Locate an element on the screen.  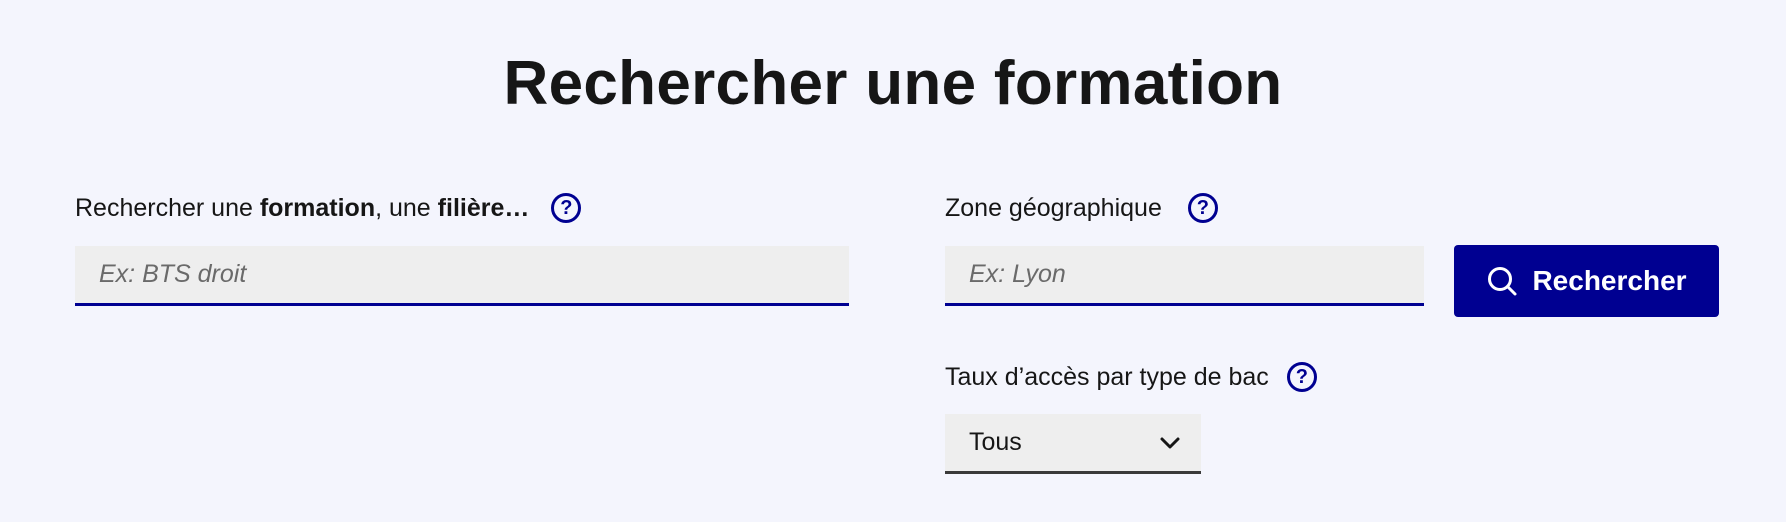
zone-label: Zone géographique ? is located at coordinates (1081, 208).